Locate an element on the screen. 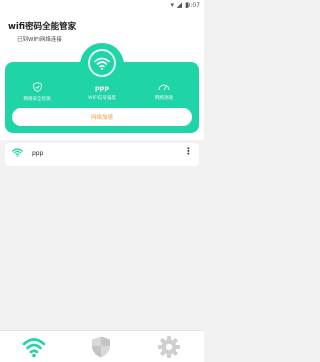 This screenshot has height=362, width=320. shield-icon is located at coordinates (101, 347).